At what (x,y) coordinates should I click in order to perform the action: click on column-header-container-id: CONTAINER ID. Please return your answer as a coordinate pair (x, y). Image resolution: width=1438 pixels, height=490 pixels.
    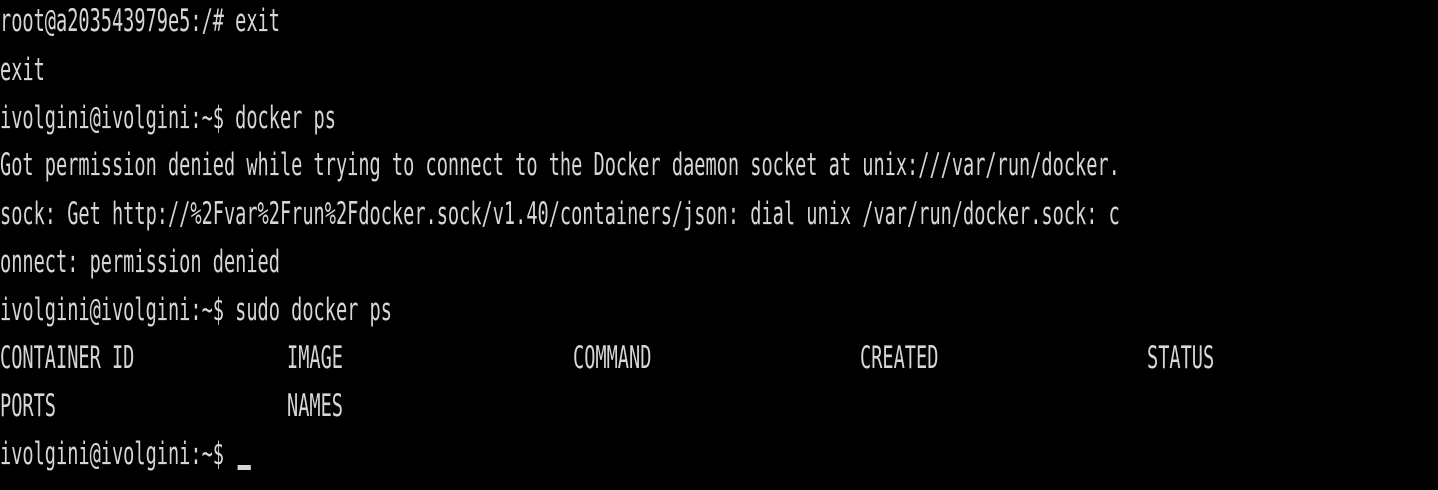
    Looking at the image, I should click on (67, 358).